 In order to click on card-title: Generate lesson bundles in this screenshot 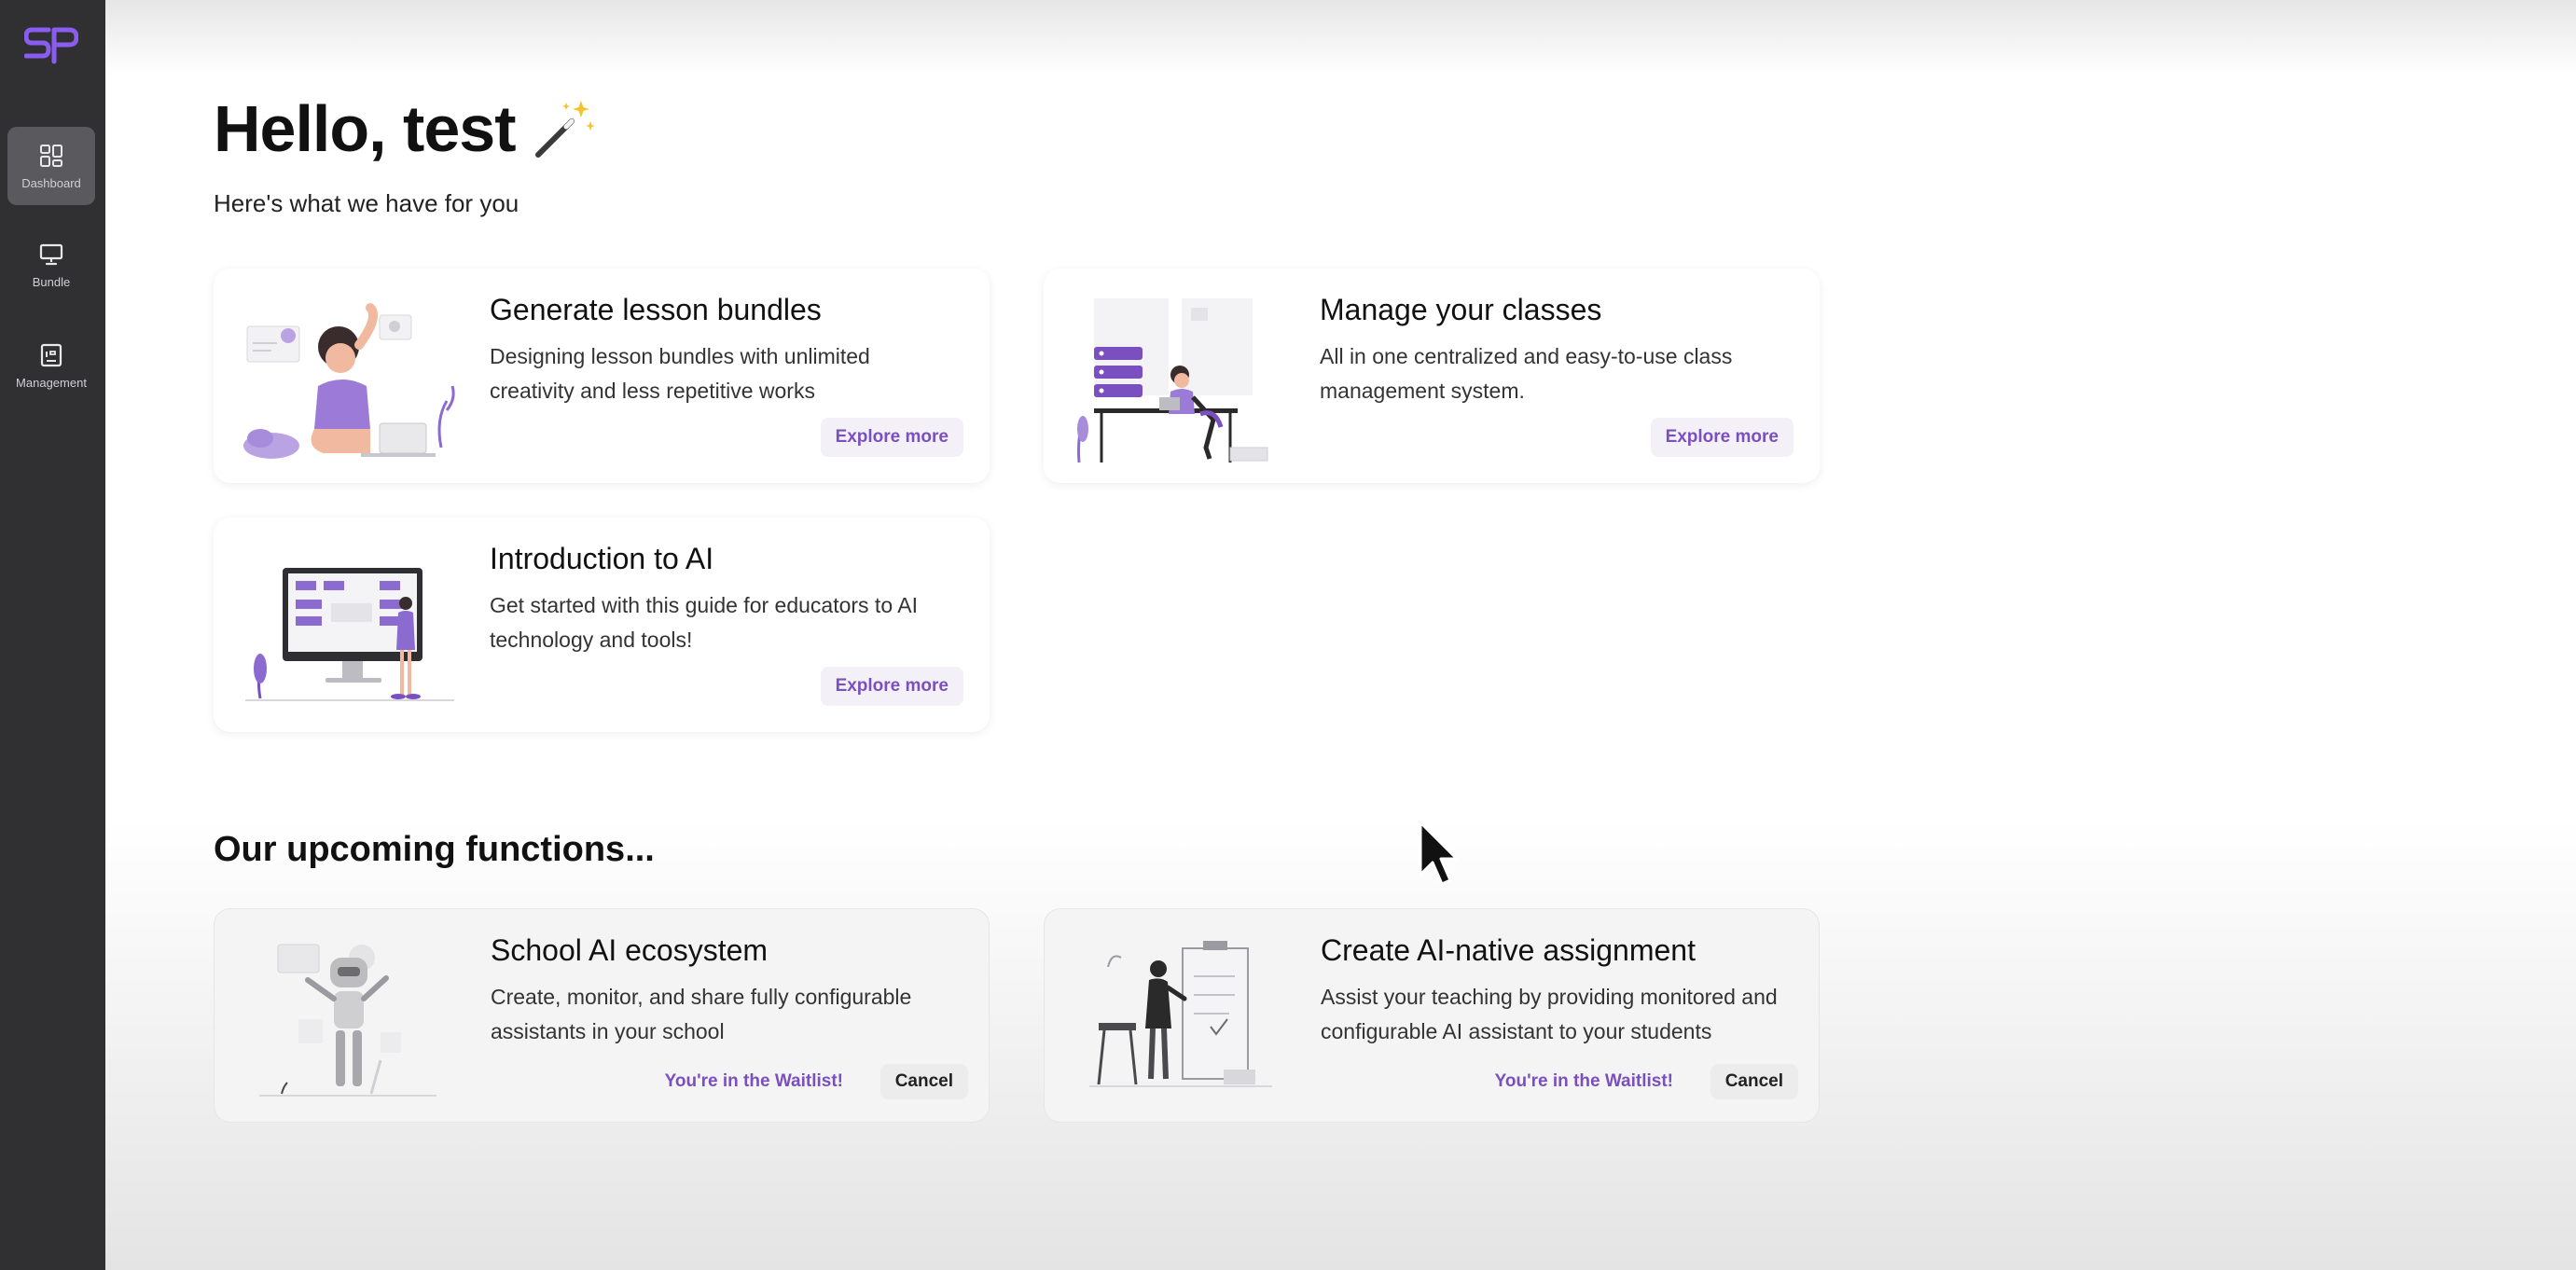, I will do `click(656, 309)`.